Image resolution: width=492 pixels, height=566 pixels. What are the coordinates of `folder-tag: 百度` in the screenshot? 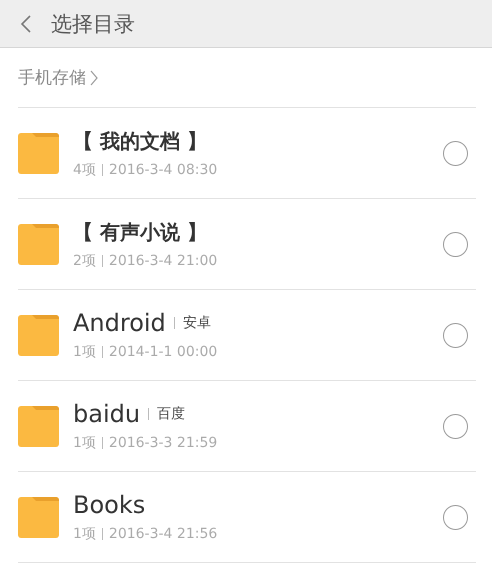 It's located at (171, 414).